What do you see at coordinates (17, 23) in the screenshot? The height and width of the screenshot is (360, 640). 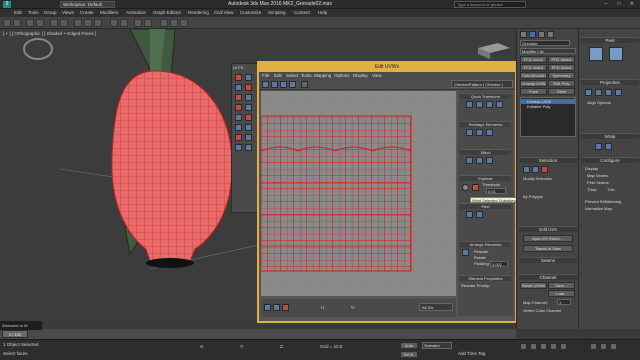 I see `redo-icon` at bounding box center [17, 23].